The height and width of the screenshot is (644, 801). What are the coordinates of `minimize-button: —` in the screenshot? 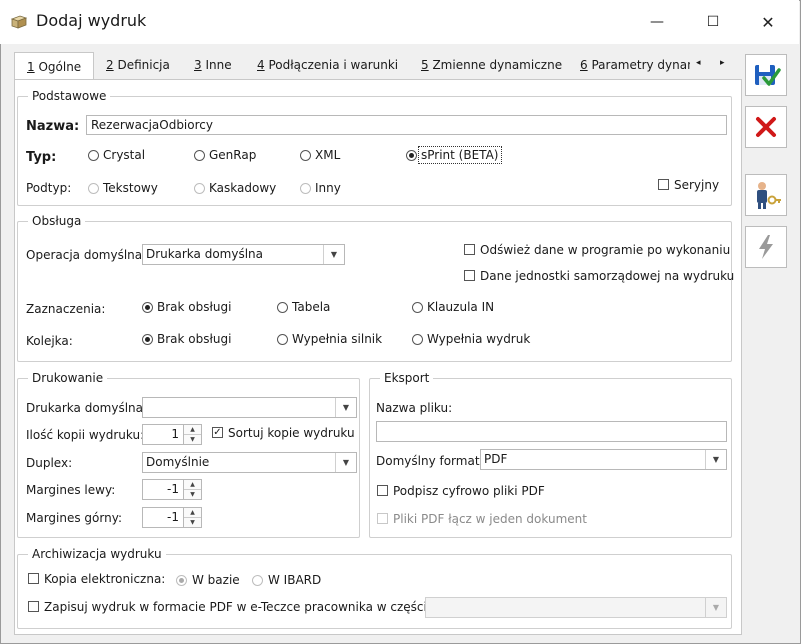 It's located at (657, 22).